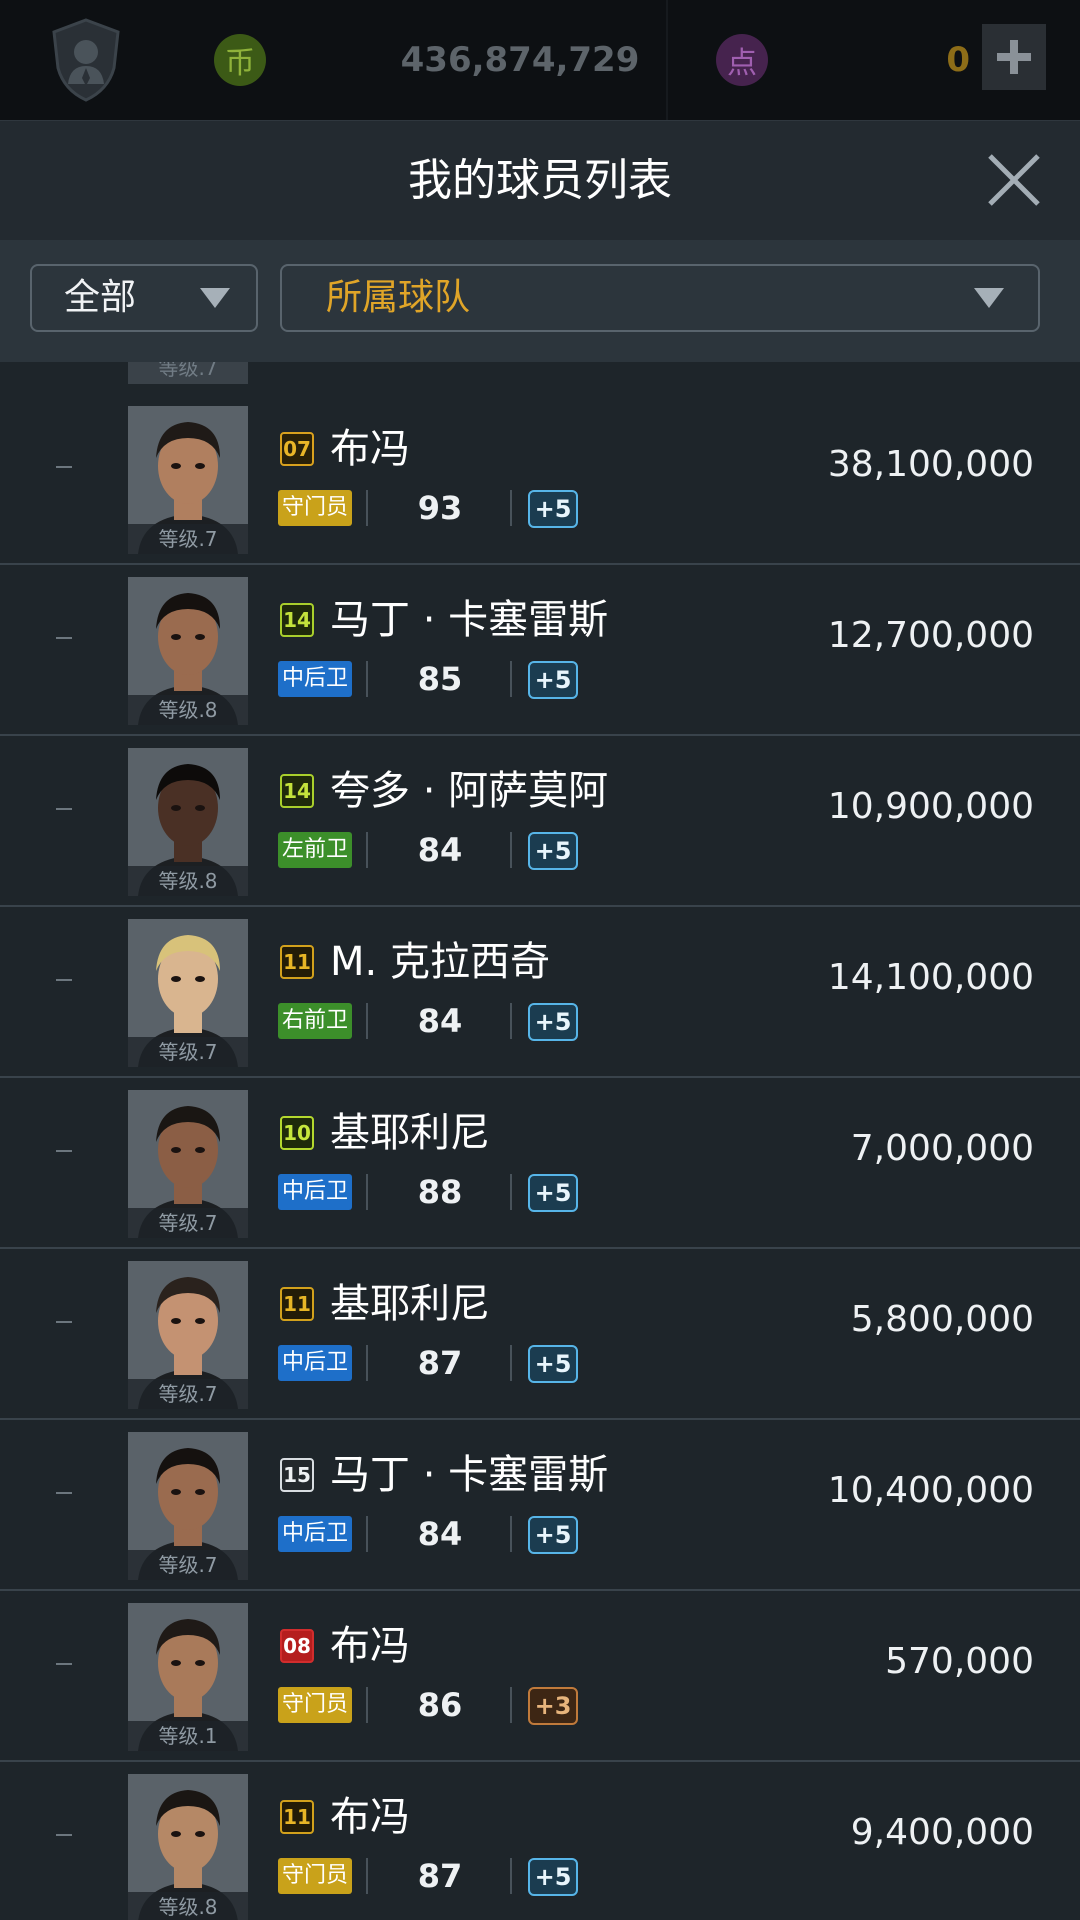 The width and height of the screenshot is (1080, 1920). Describe the element at coordinates (660, 298) in the screenshot. I see `team-dropdown: 所属球队` at that location.